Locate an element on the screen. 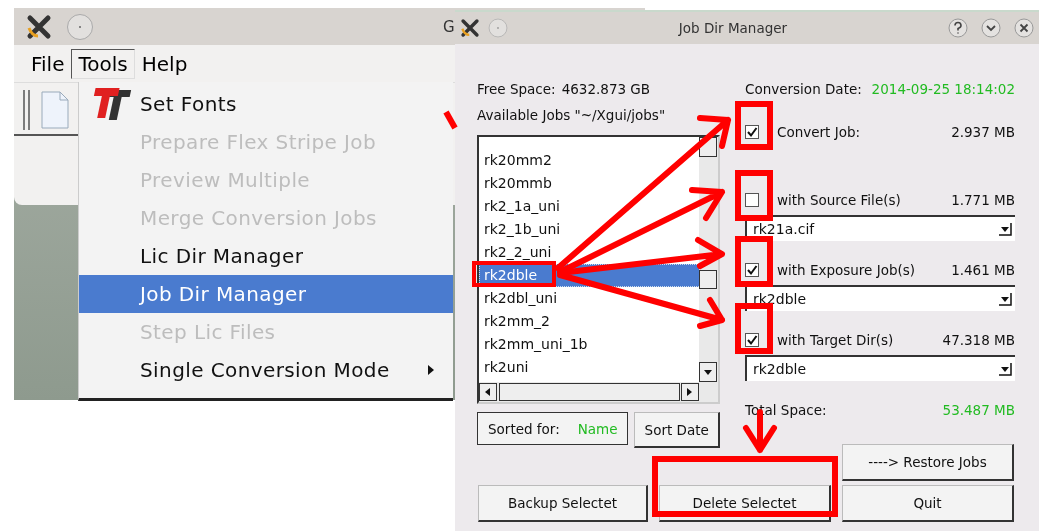 This screenshot has width=1039, height=531. action-button: Backup Selectet is located at coordinates (563, 503).